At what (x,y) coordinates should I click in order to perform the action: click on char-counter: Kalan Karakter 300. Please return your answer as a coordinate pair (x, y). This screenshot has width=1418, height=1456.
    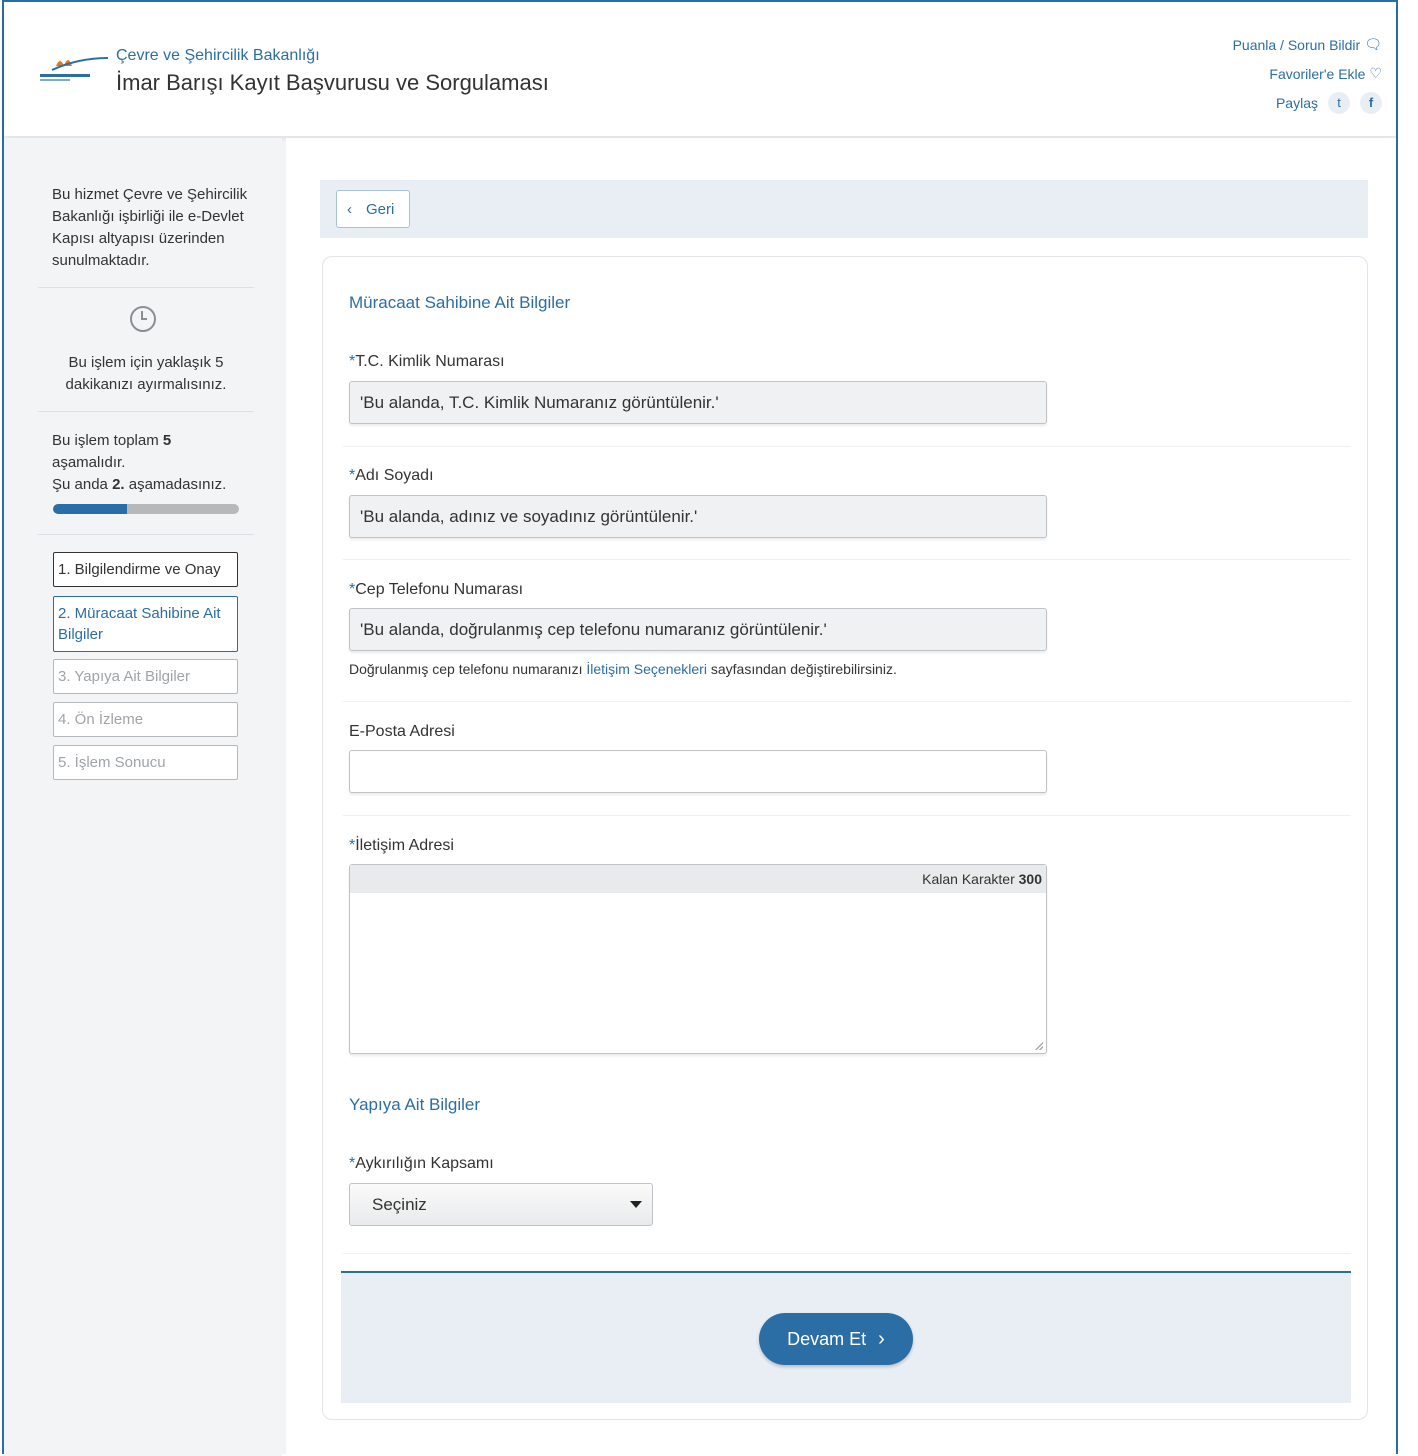
    Looking at the image, I should click on (698, 879).